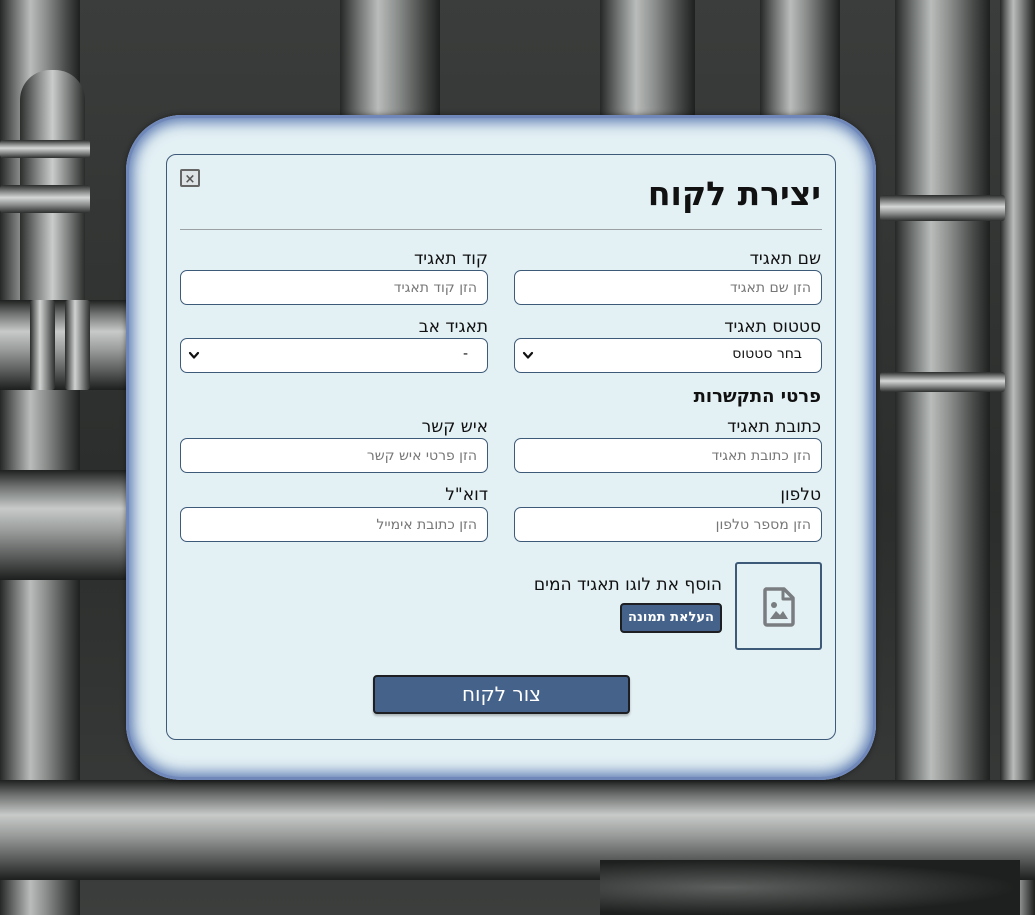  What do you see at coordinates (501, 229) in the screenshot?
I see `title-divider` at bounding box center [501, 229].